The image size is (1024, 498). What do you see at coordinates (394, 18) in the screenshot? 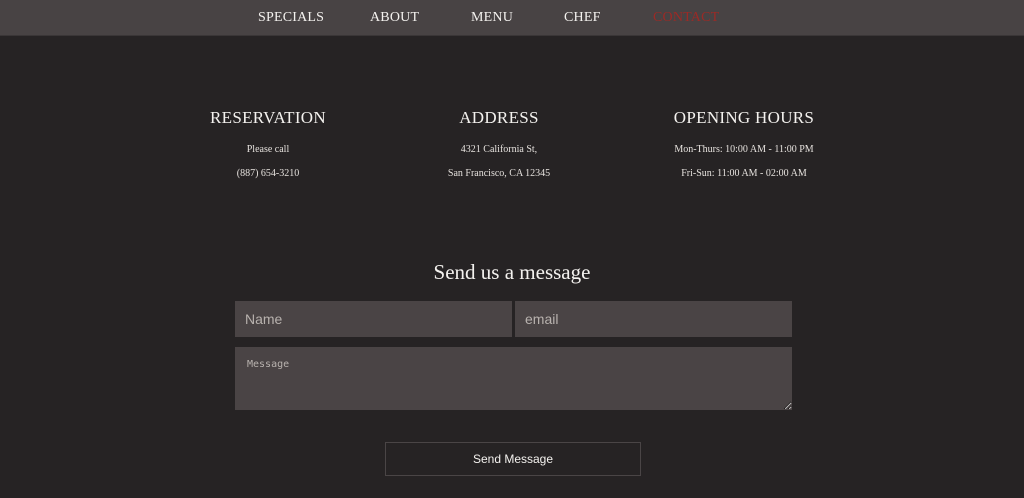
I see `nav-link-about: ABOUT` at bounding box center [394, 18].